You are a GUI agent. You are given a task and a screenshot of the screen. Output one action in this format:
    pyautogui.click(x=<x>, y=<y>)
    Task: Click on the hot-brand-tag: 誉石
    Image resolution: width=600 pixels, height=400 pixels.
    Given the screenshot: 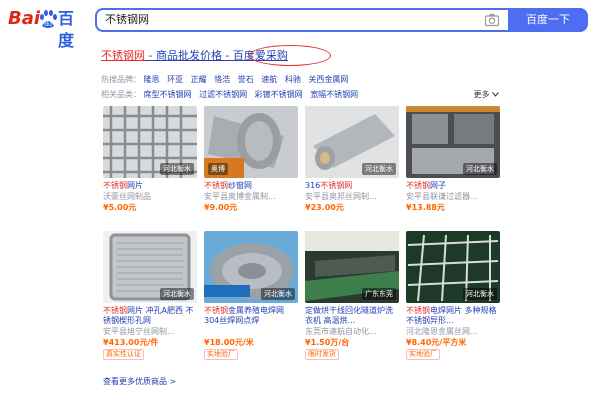 What is the action you would take?
    pyautogui.click(x=246, y=79)
    